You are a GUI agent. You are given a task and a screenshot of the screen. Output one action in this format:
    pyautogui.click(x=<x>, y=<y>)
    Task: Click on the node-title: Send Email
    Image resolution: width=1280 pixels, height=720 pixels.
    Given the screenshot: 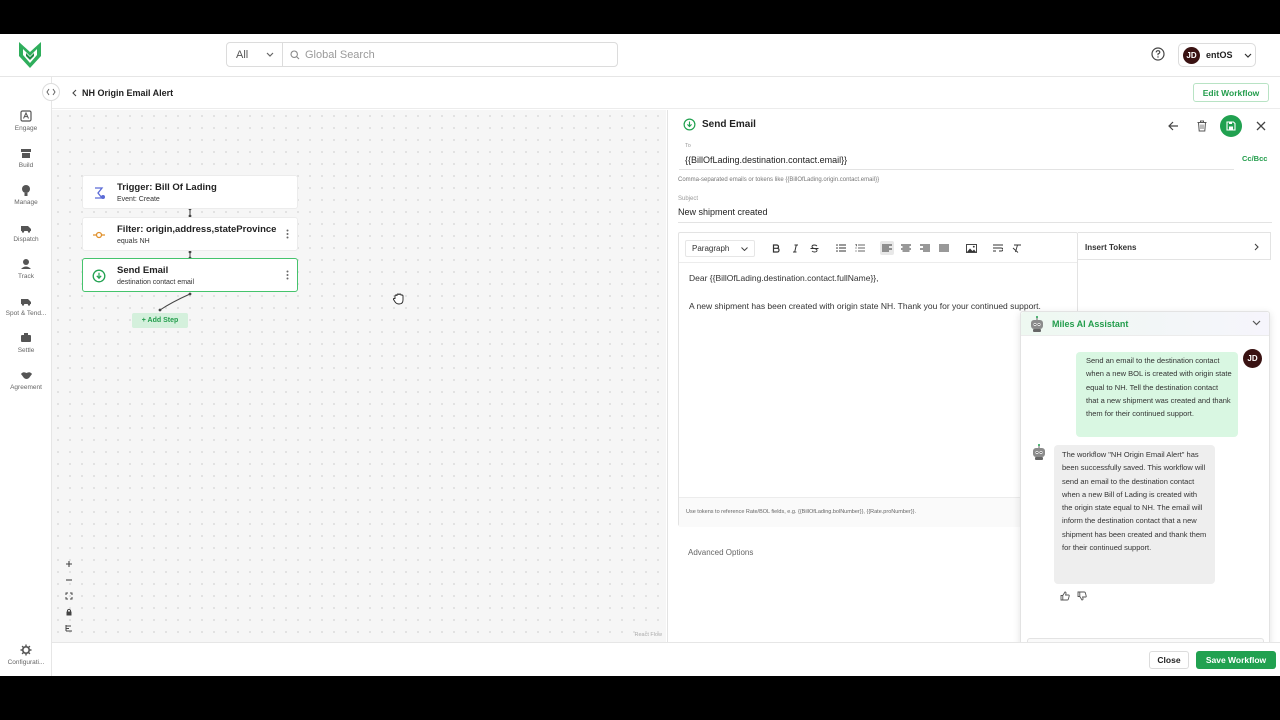 What is the action you would take?
    pyautogui.click(x=143, y=270)
    